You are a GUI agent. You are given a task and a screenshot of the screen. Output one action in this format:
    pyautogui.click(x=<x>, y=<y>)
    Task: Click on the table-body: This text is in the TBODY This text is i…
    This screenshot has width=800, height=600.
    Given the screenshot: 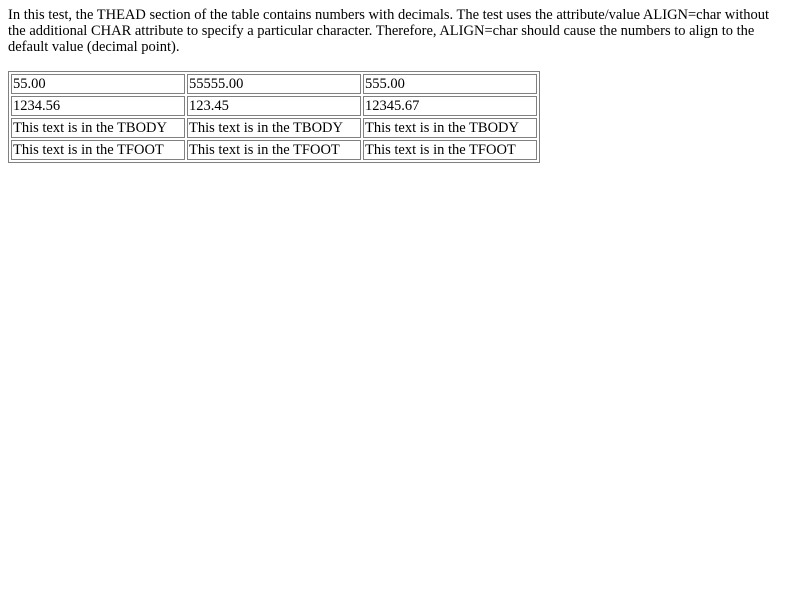 What is the action you would take?
    pyautogui.click(x=274, y=128)
    